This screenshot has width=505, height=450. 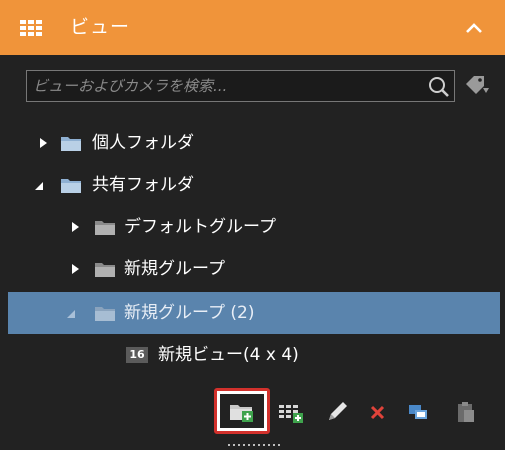 I want to click on tag-filter-icon, so click(x=477, y=87).